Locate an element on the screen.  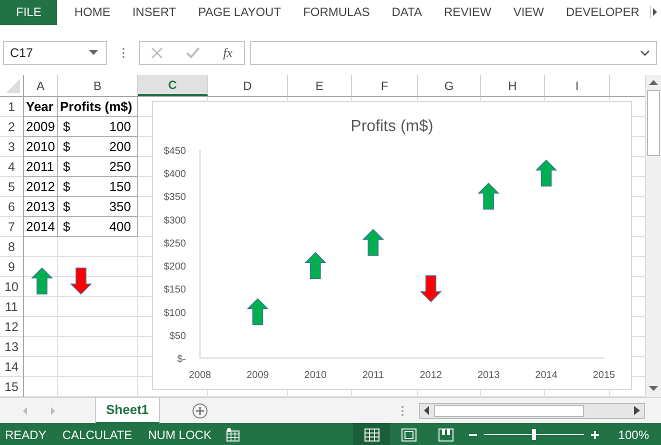
y-tick-label: $350 is located at coordinates (175, 198).